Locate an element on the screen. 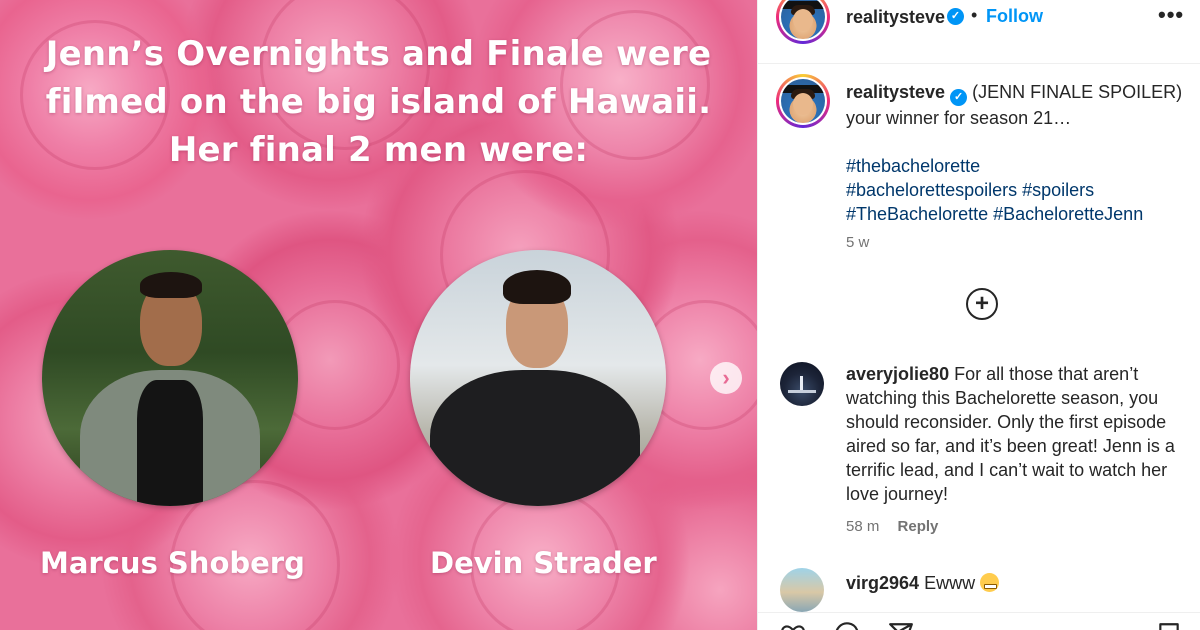  carousel-next-button: › is located at coordinates (726, 378).